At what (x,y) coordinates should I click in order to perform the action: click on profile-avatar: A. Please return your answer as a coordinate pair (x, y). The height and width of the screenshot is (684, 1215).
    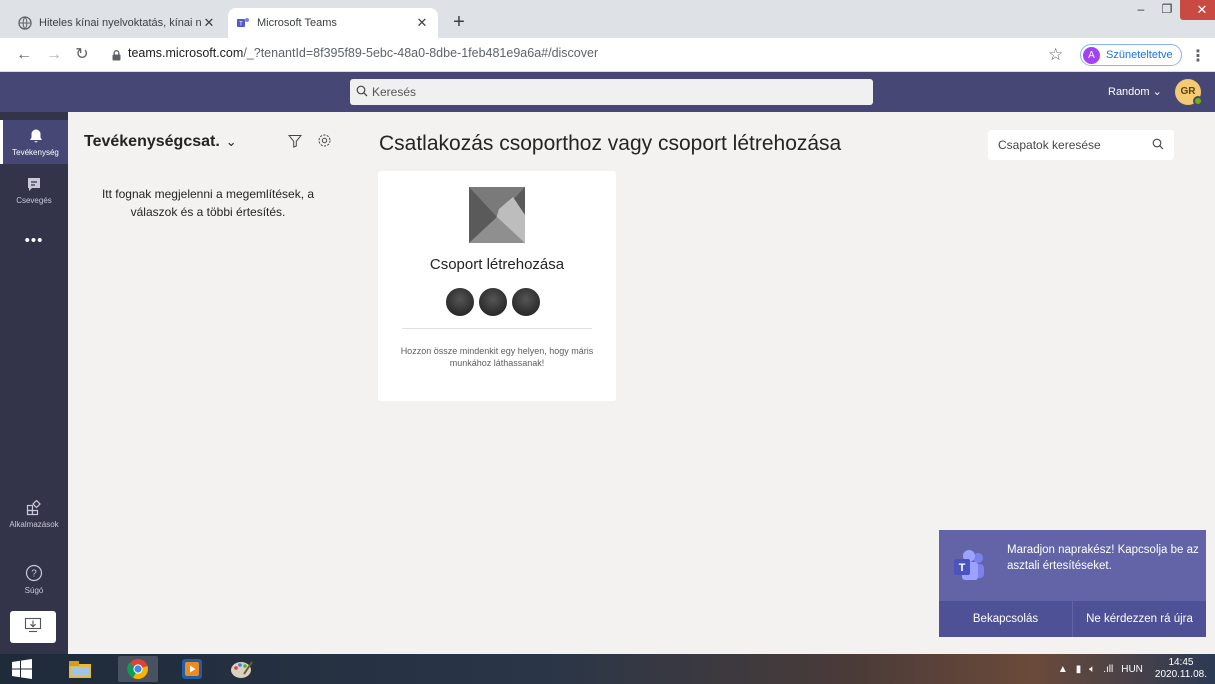
    Looking at the image, I should click on (1091, 55).